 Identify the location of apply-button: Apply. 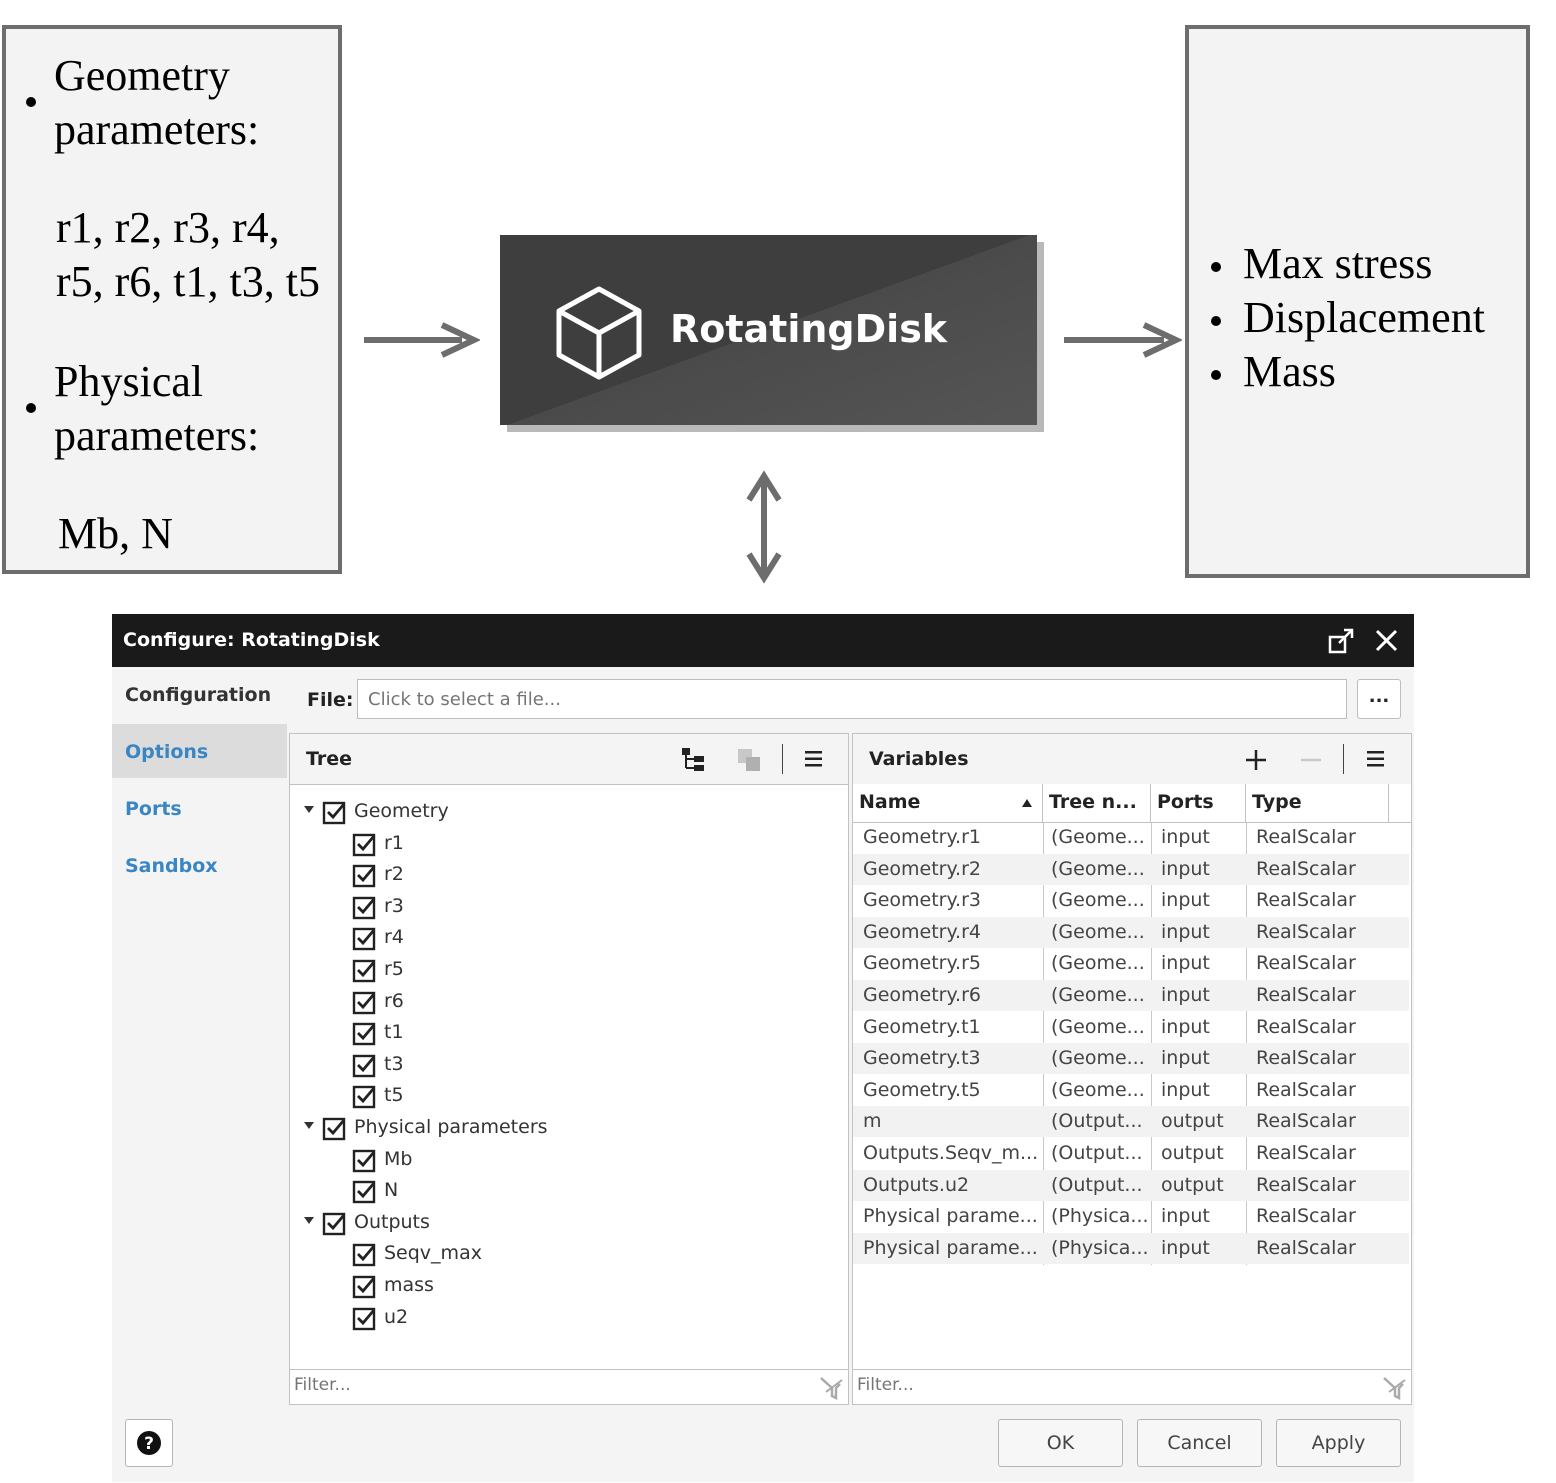
(1338, 1443).